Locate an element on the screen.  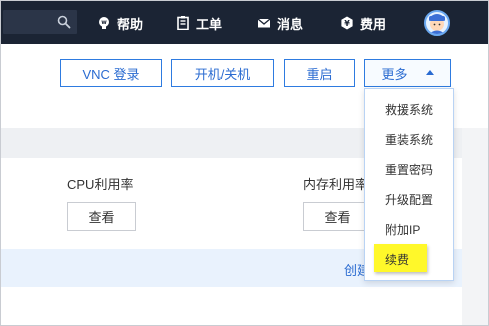
nav-help-label: 帮助 is located at coordinates (130, 24).